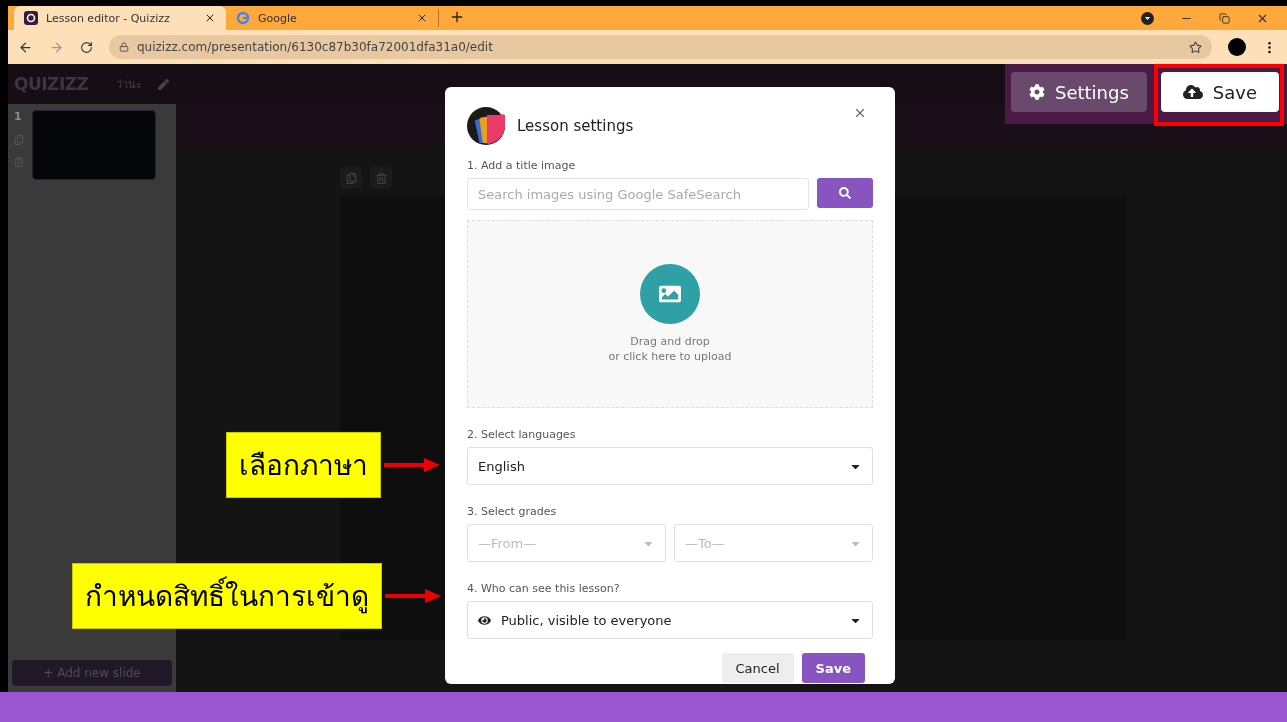 This screenshot has width=1287, height=722. Describe the element at coordinates (25, 47) in the screenshot. I see `back-icon` at that location.